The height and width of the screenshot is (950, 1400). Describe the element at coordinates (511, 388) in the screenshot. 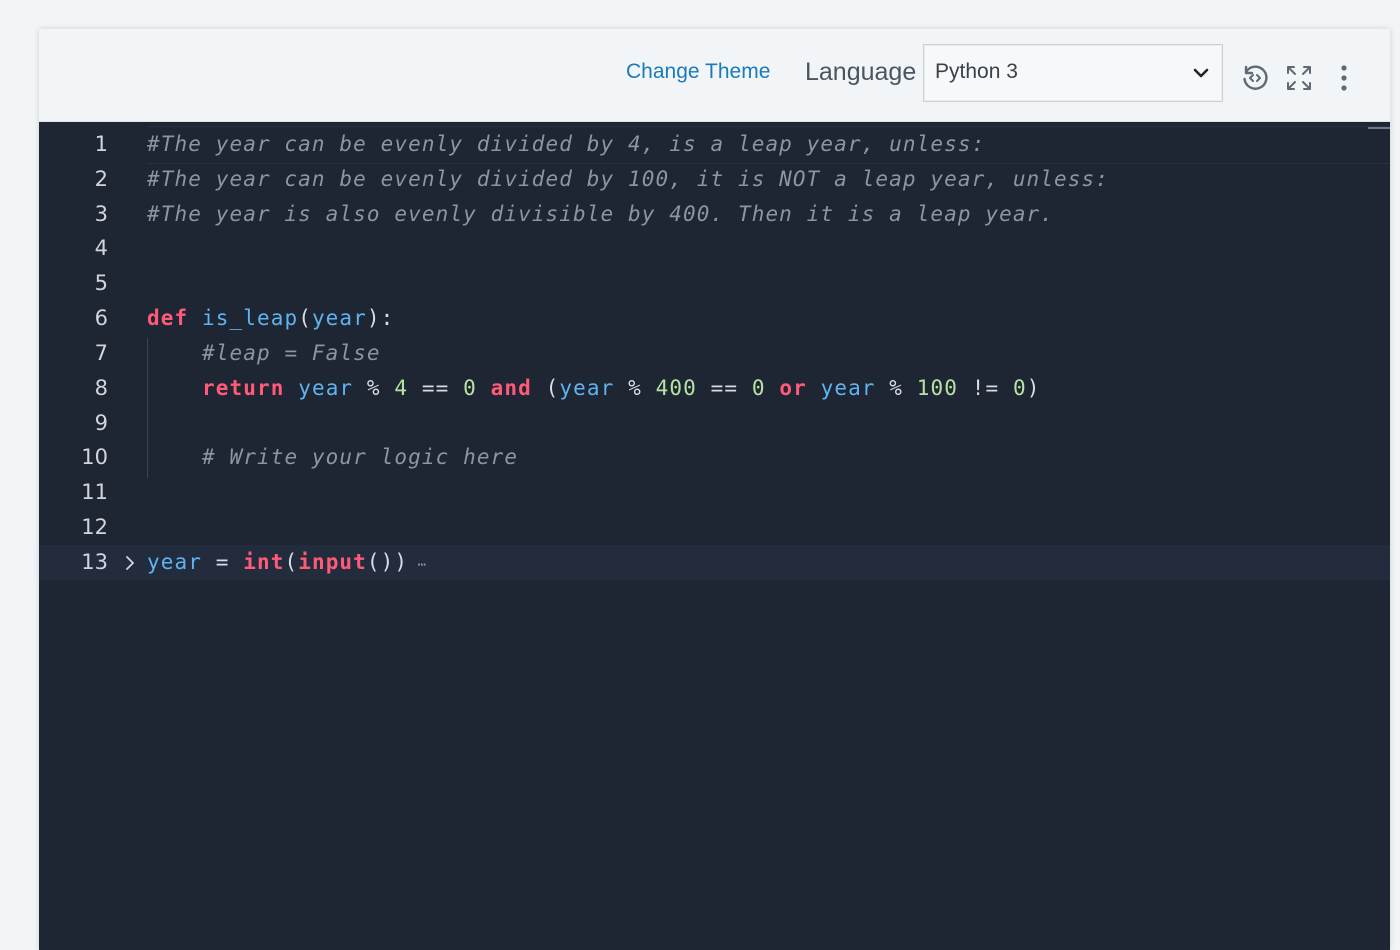

I see `code-token: and` at that location.